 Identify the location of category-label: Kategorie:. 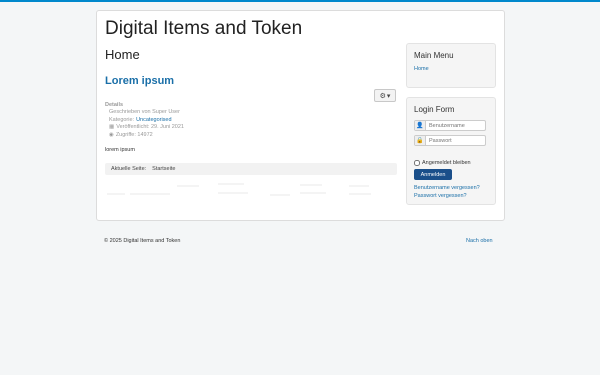
(122, 119).